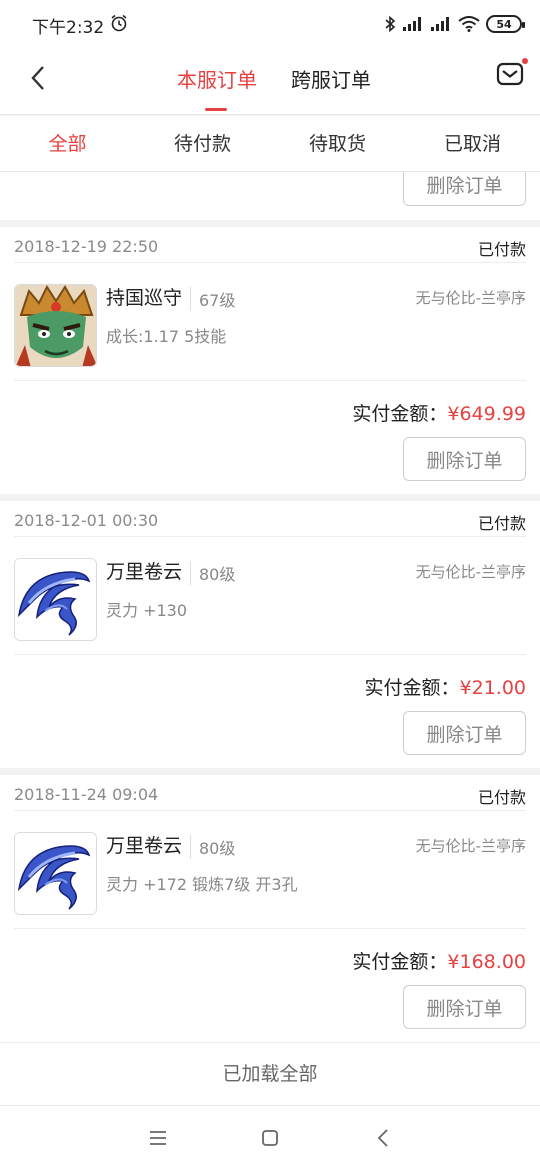 This screenshot has height=1170, width=540. I want to click on item-name: 持国巡守, so click(144, 298).